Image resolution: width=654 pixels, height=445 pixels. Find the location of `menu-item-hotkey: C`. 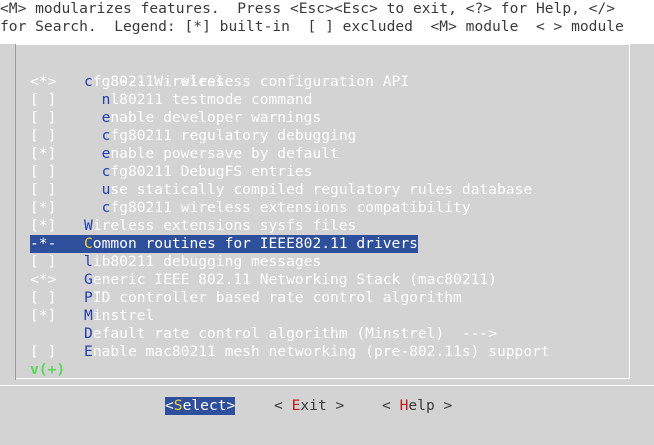

menu-item-hotkey: C is located at coordinates (88, 243).